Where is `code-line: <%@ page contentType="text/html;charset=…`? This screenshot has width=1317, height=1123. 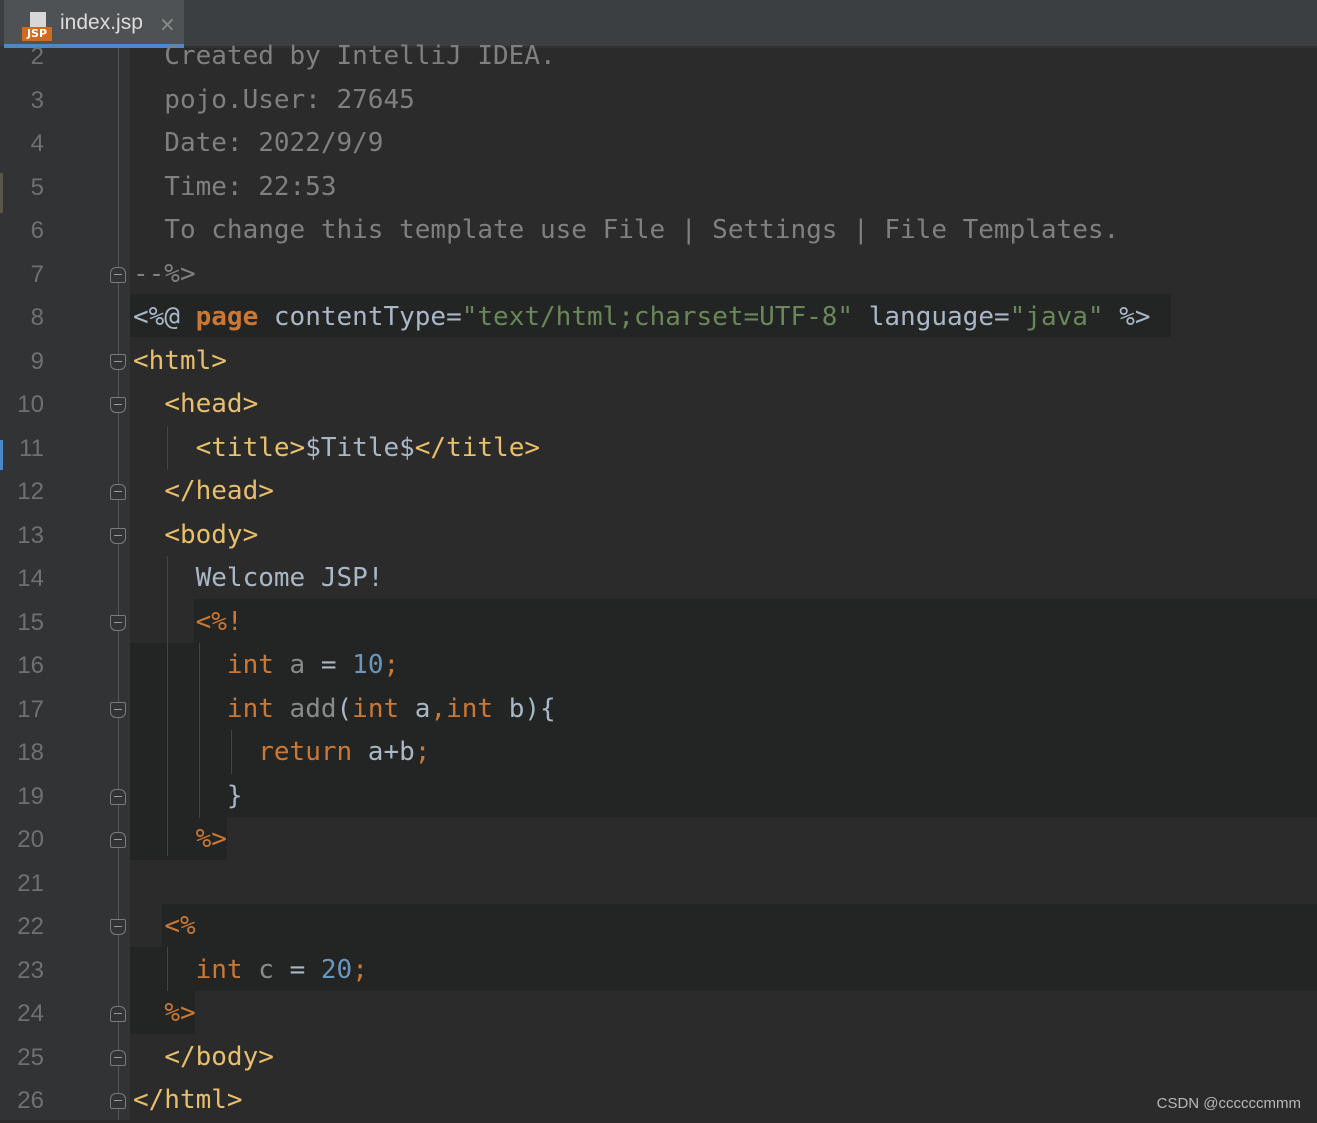 code-line: <%@ page contentType="text/html;charset=… is located at coordinates (642, 318).